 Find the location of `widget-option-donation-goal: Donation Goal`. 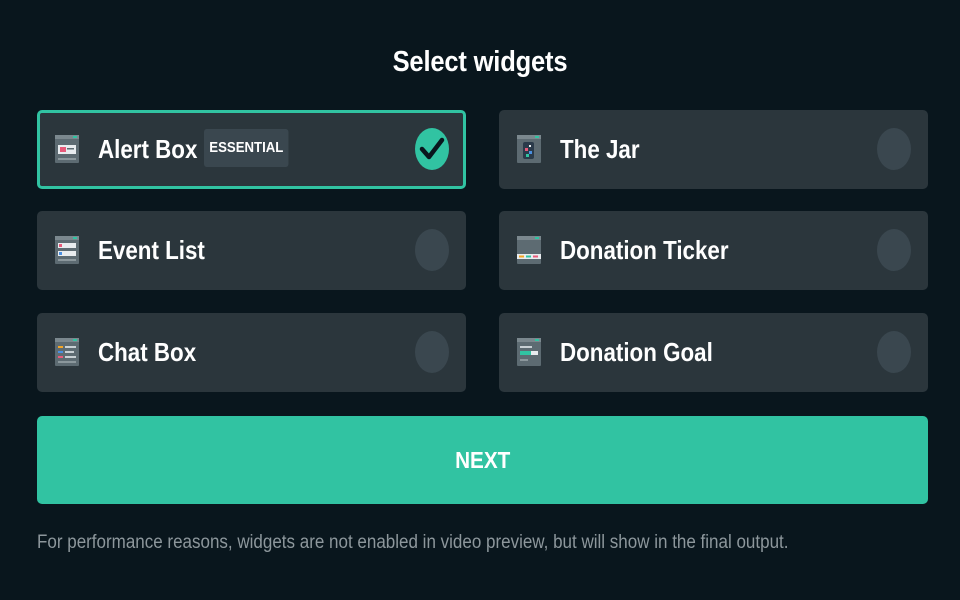

widget-option-donation-goal: Donation Goal is located at coordinates (713, 352).